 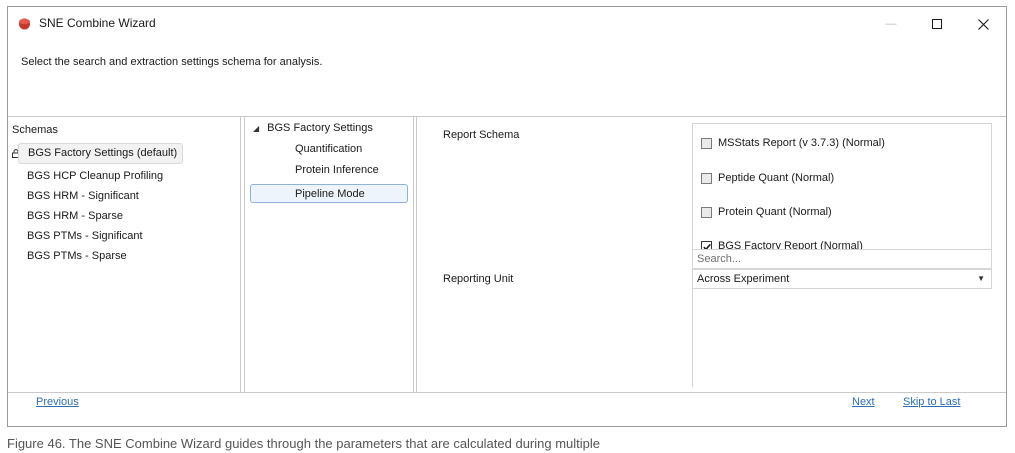 What do you see at coordinates (85, 236) in the screenshot?
I see `schema-item-label: BGS PTMs - Significant` at bounding box center [85, 236].